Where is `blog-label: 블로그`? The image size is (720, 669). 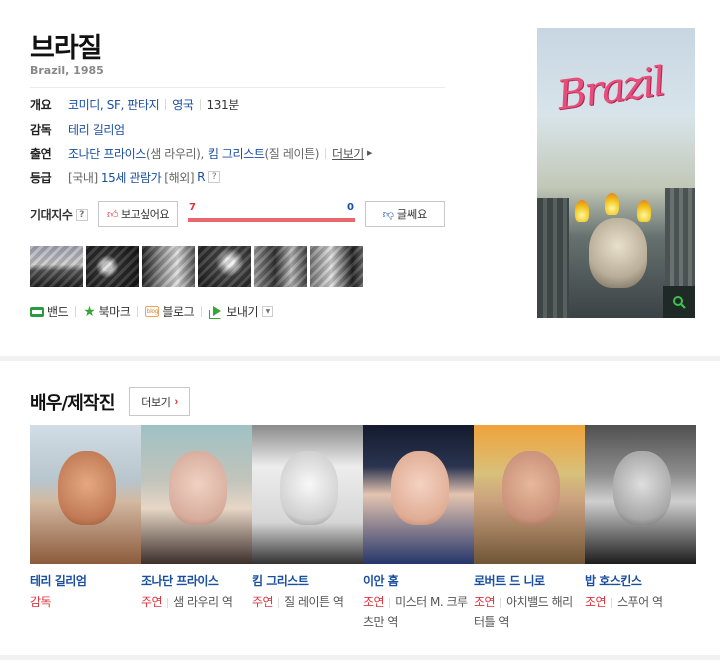 blog-label: 블로그 is located at coordinates (178, 312).